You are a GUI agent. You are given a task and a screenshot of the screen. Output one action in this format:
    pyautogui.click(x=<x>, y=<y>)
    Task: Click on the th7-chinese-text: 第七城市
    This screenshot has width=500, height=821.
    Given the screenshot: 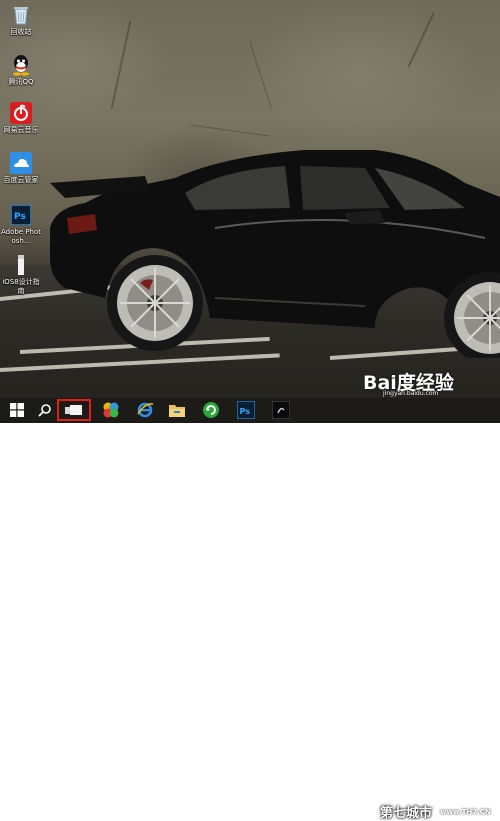 What is the action you would take?
    pyautogui.click(x=406, y=813)
    